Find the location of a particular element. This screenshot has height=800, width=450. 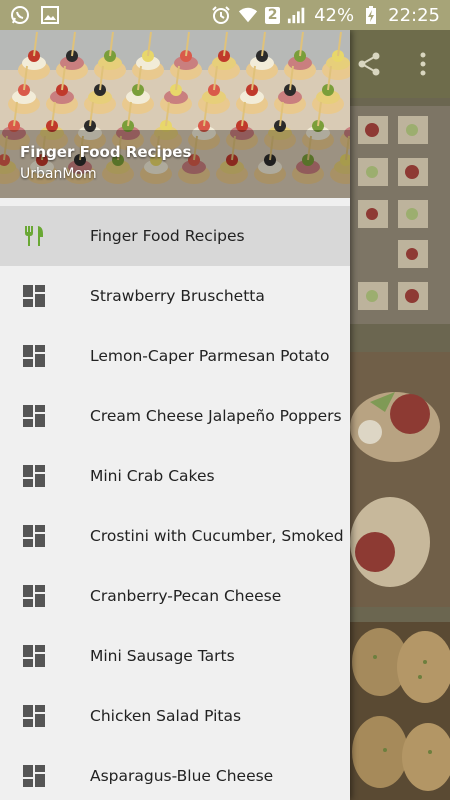

drawer-item: Finger Food Recipes is located at coordinates (175, 236).